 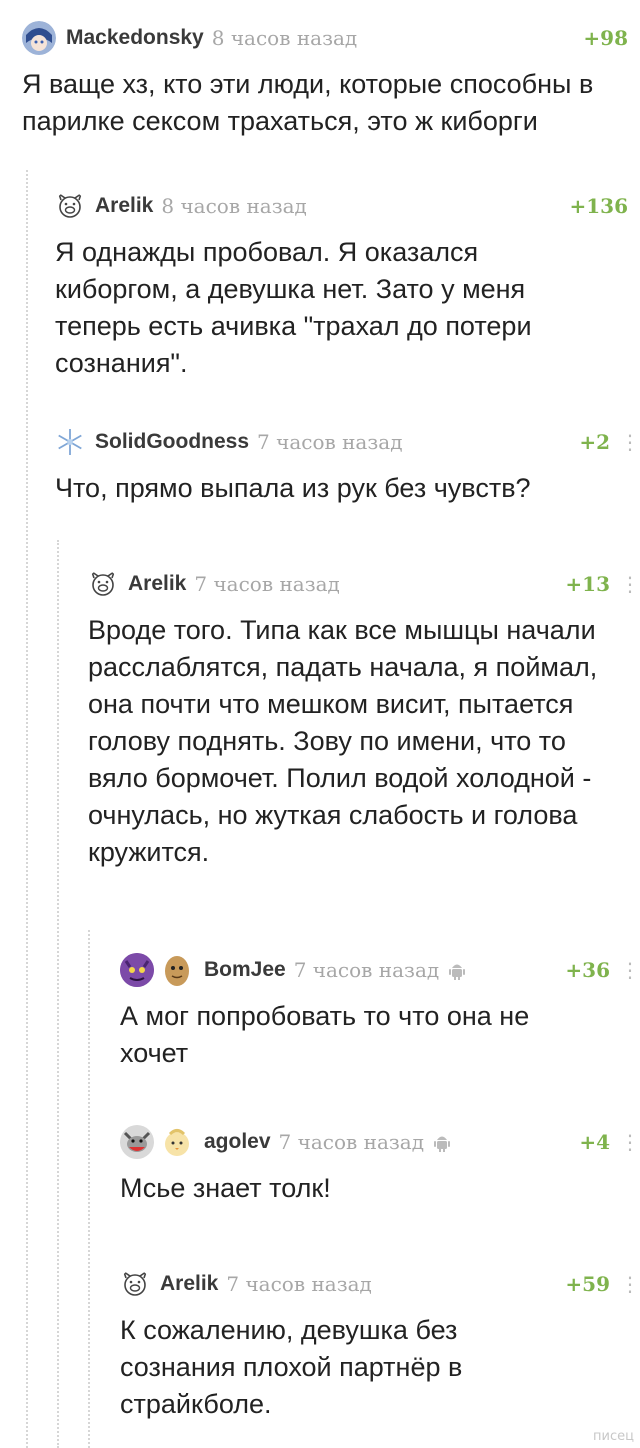 I want to click on rating: +4, so click(x=594, y=1142).